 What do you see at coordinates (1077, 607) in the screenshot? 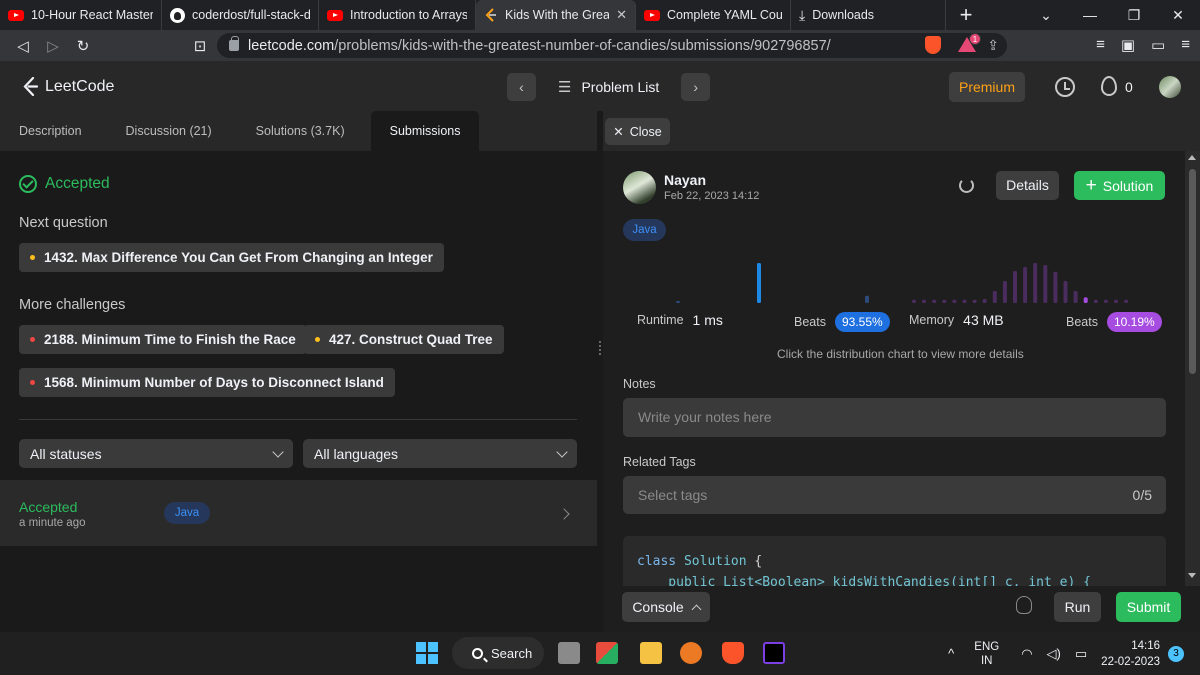
I see `run-button: Run` at bounding box center [1077, 607].